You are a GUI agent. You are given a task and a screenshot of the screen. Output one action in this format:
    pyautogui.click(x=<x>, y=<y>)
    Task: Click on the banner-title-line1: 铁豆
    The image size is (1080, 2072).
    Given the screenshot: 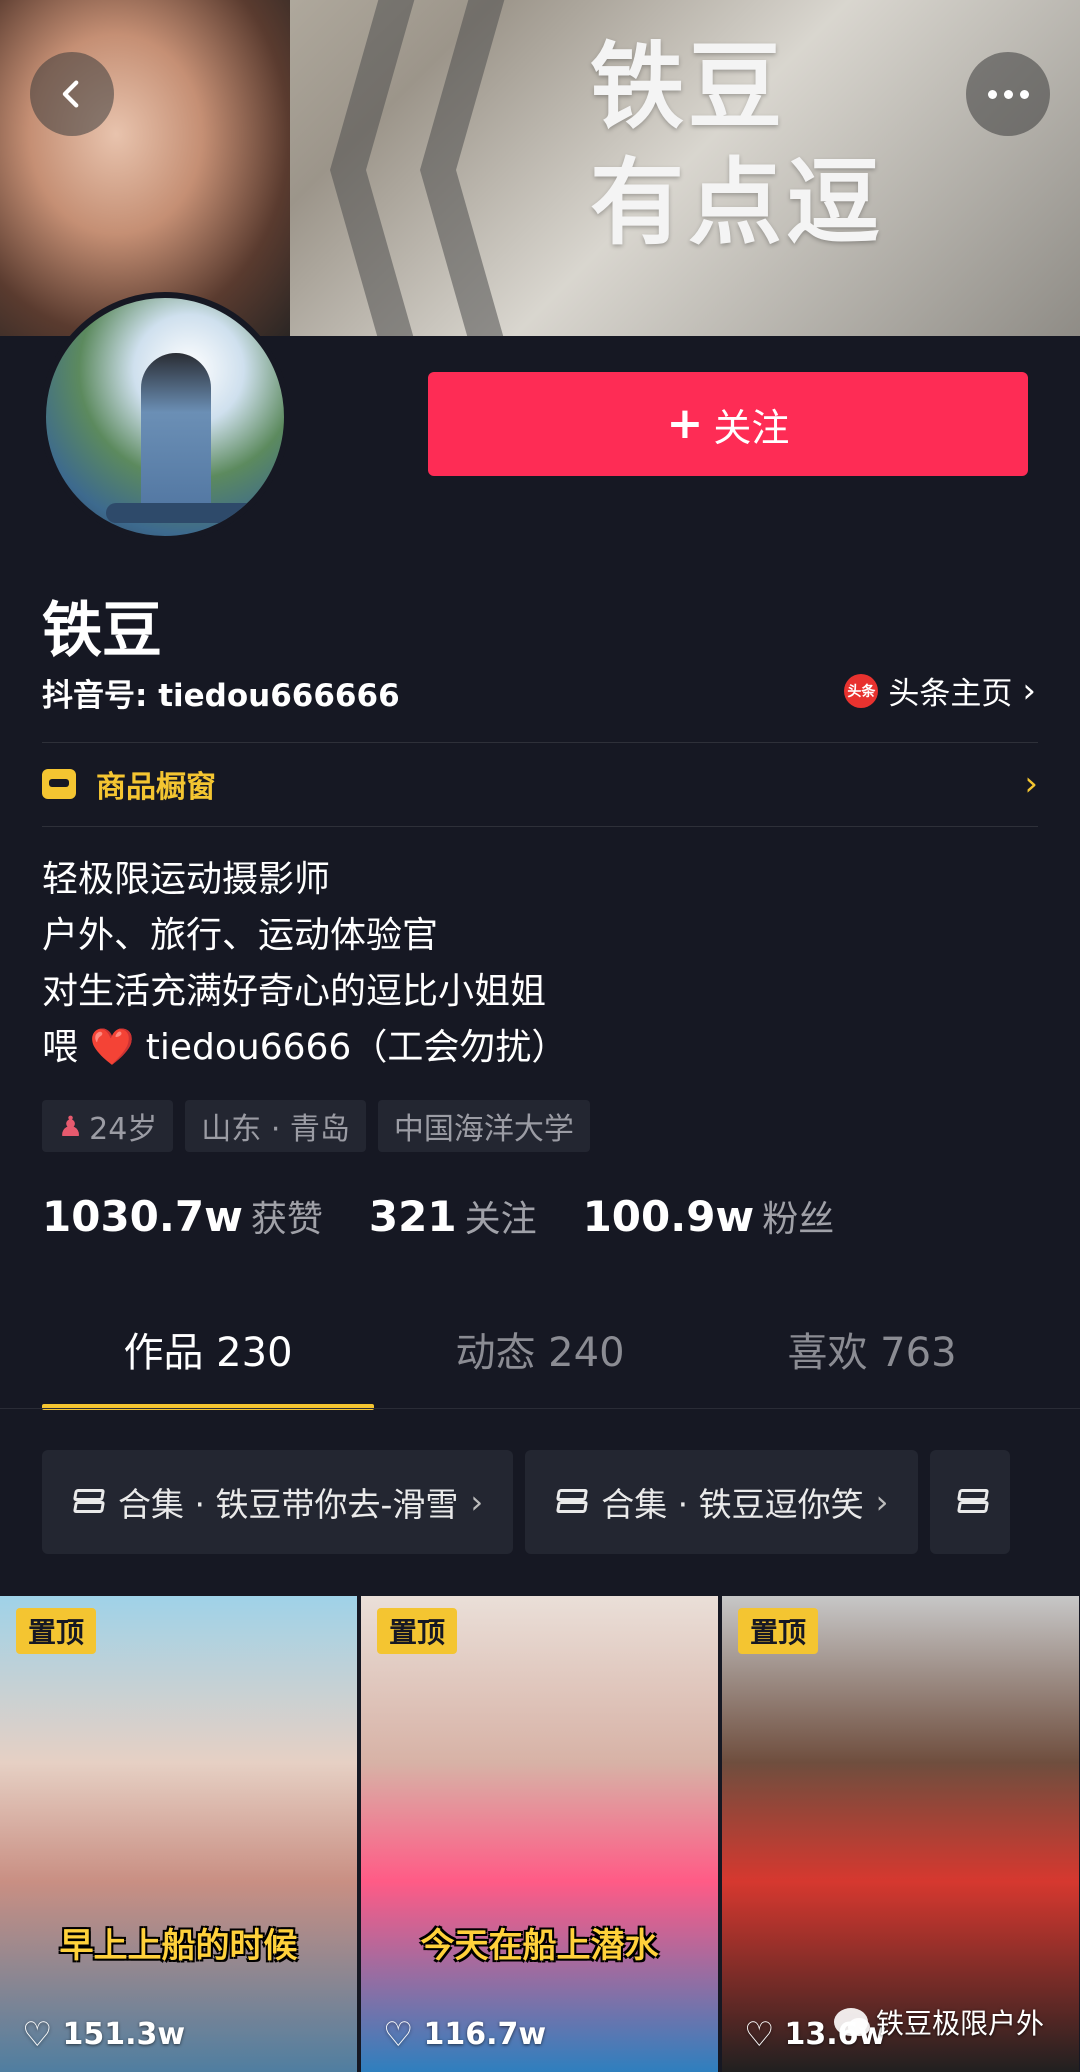 What is the action you would take?
    pyautogui.click(x=688, y=87)
    